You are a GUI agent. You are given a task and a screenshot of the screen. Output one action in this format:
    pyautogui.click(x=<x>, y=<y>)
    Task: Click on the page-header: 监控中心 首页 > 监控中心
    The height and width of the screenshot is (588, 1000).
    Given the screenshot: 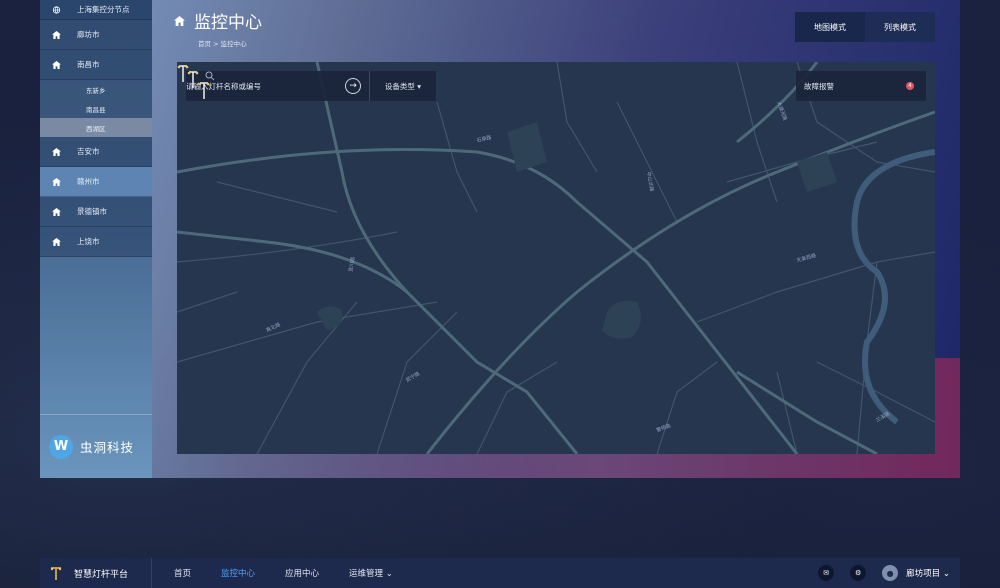 What is the action you would take?
    pyautogui.click(x=218, y=28)
    